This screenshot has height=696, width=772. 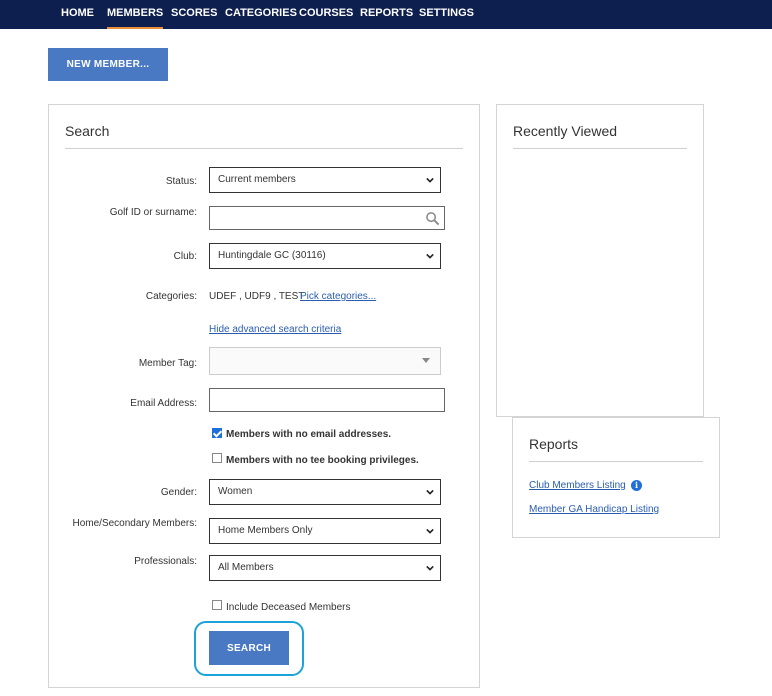 What do you see at coordinates (167, 363) in the screenshot?
I see `member-tag-label: Member Tag:` at bounding box center [167, 363].